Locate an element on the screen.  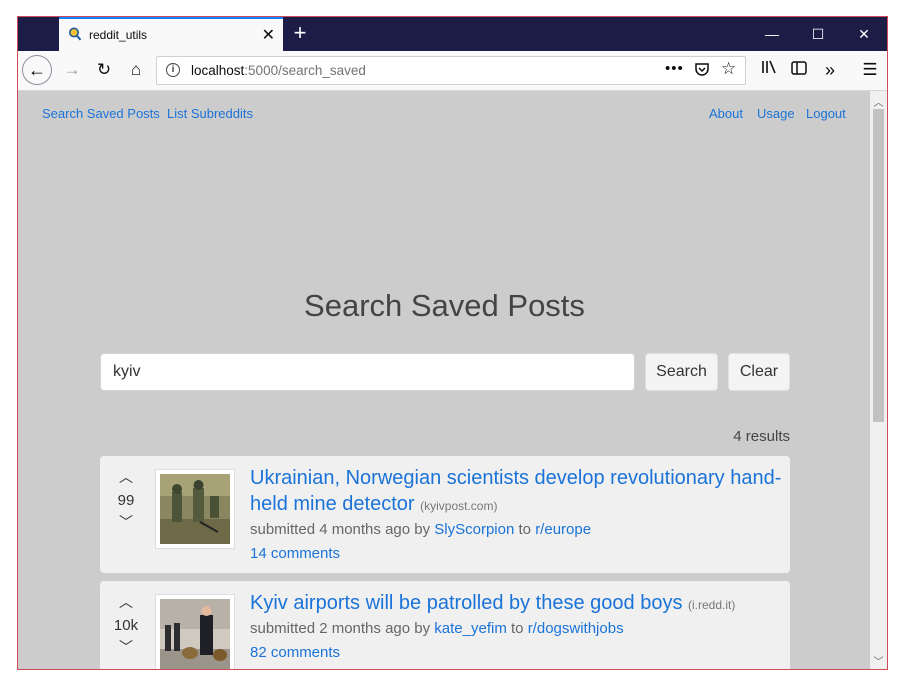
clear-button: Clear is located at coordinates (759, 372).